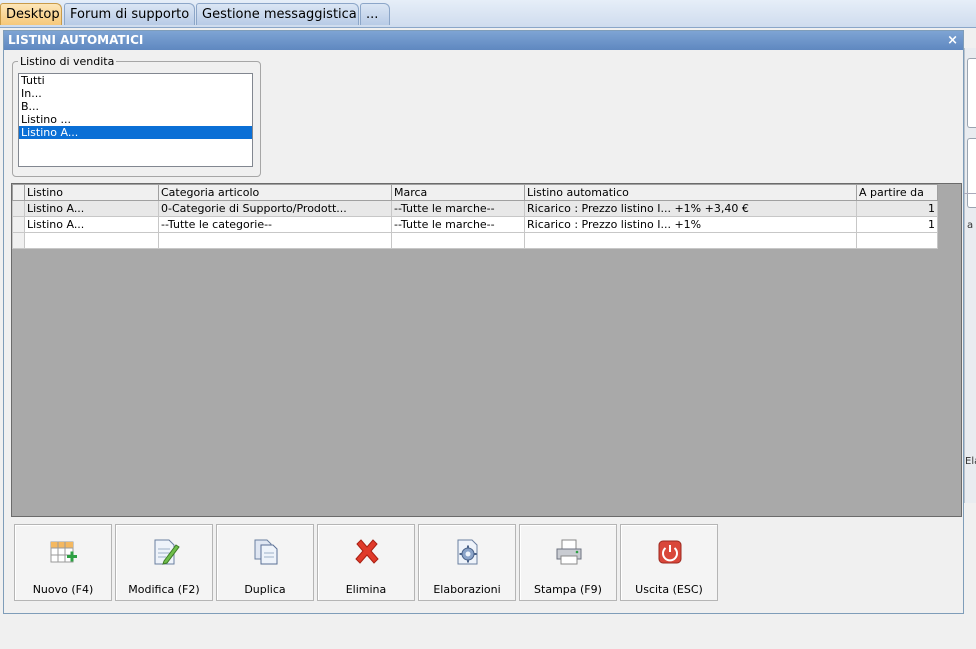  Describe the element at coordinates (458, 240) in the screenshot. I see `cell-marca` at that location.